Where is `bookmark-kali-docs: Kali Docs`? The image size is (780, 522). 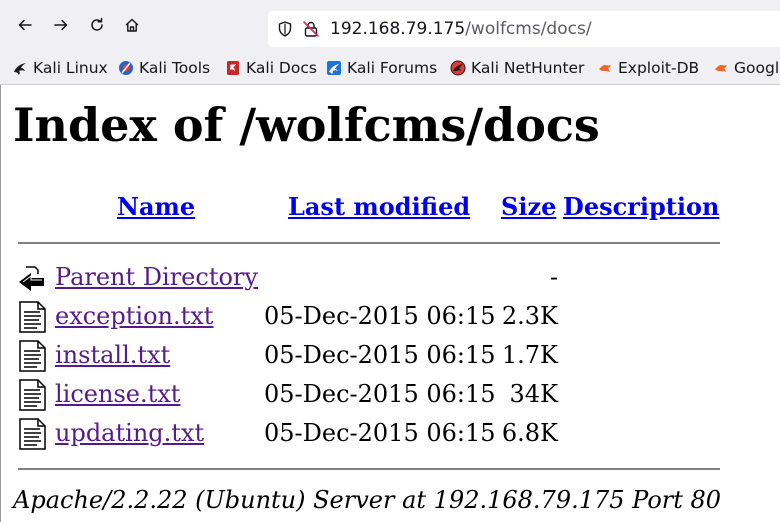
bookmark-kali-docs: Kali Docs is located at coordinates (271, 68).